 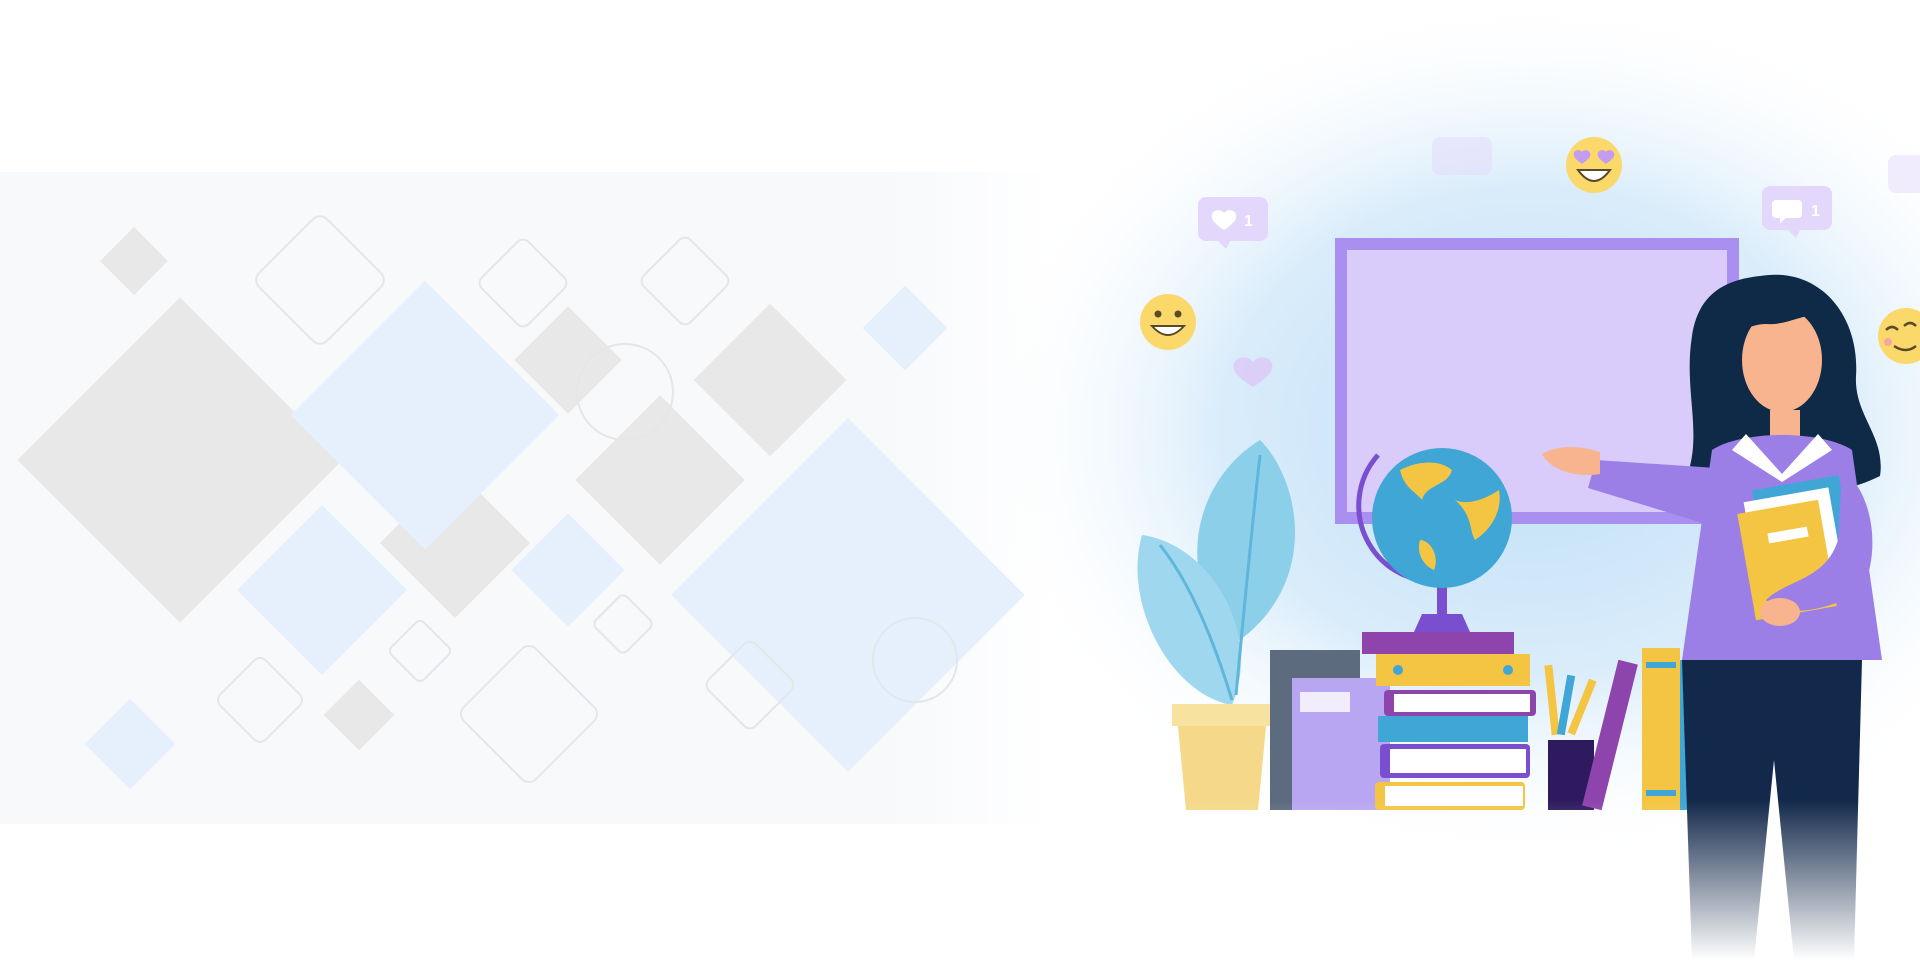 I want to click on smile-emoji-icon, so click(x=1168, y=322).